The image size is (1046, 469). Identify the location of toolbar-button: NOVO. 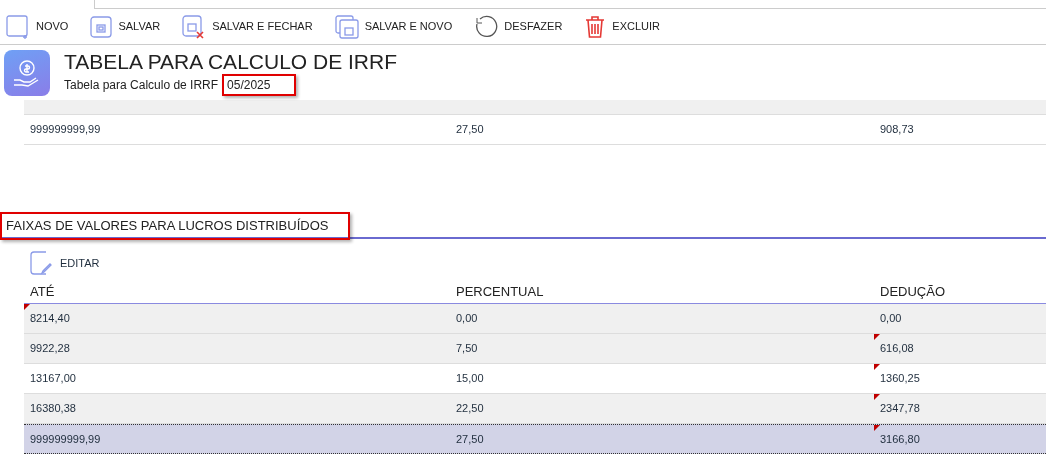
(37, 26).